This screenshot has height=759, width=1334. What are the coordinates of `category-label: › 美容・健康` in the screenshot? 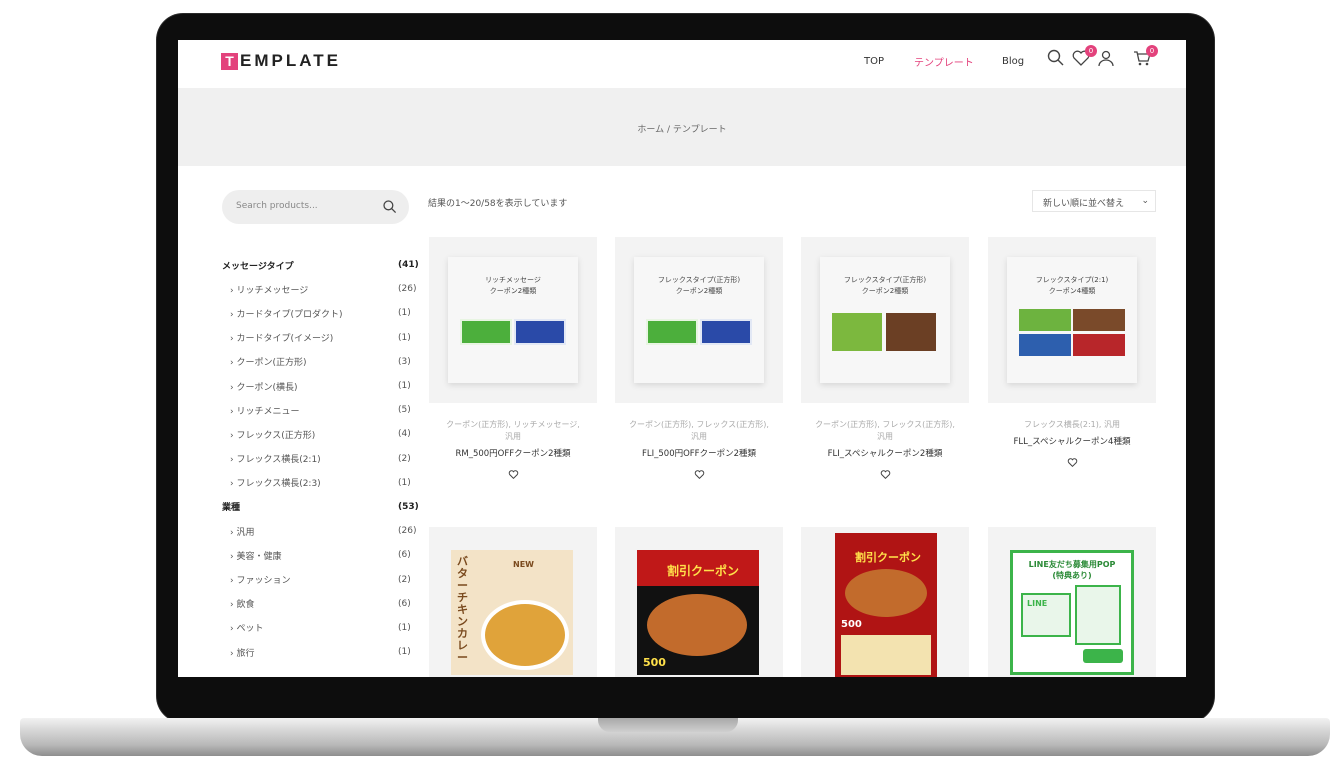 It's located at (256, 556).